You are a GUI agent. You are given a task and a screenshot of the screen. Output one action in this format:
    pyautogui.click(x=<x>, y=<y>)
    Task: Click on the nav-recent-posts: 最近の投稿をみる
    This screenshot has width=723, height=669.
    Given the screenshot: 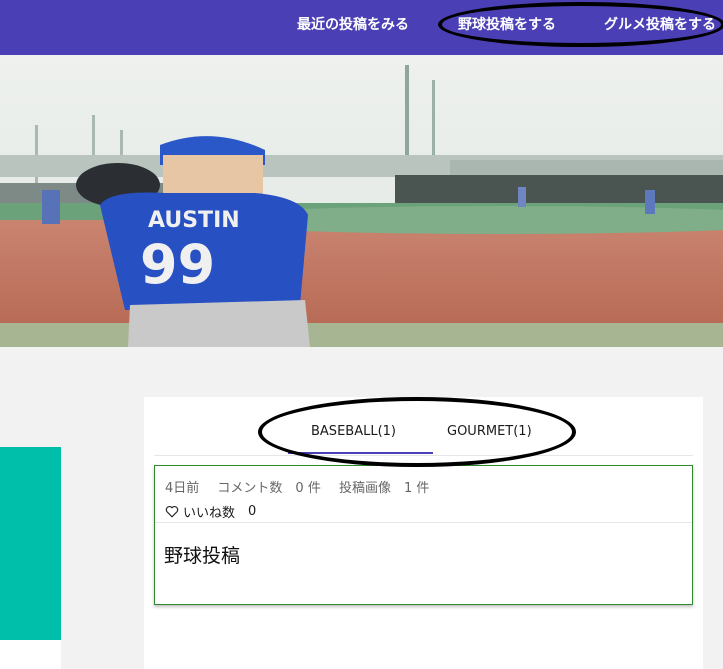 What is the action you would take?
    pyautogui.click(x=353, y=24)
    